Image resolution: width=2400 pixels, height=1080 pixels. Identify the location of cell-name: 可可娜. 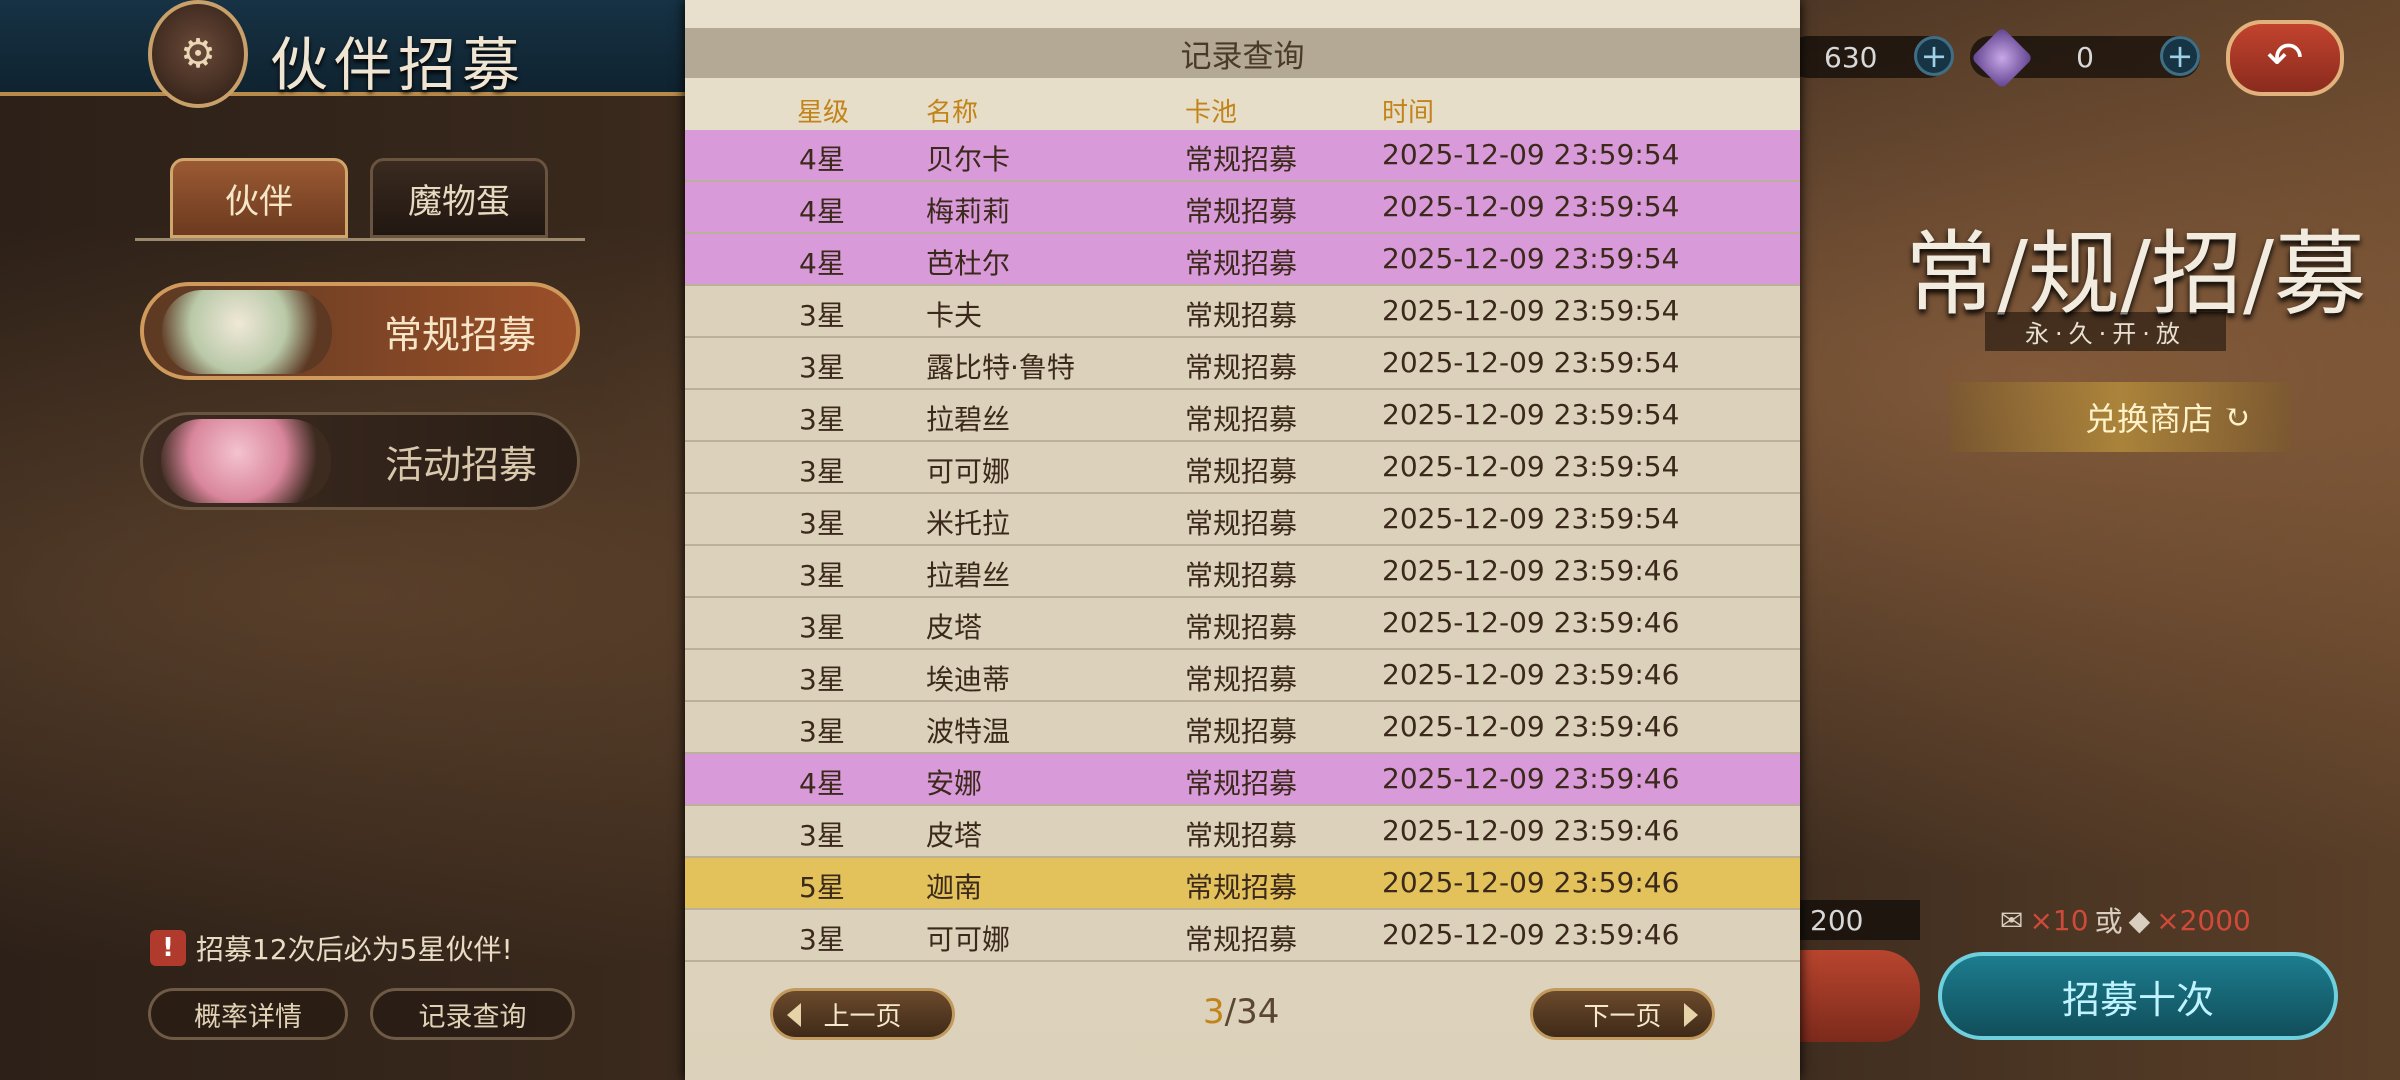
(968, 939).